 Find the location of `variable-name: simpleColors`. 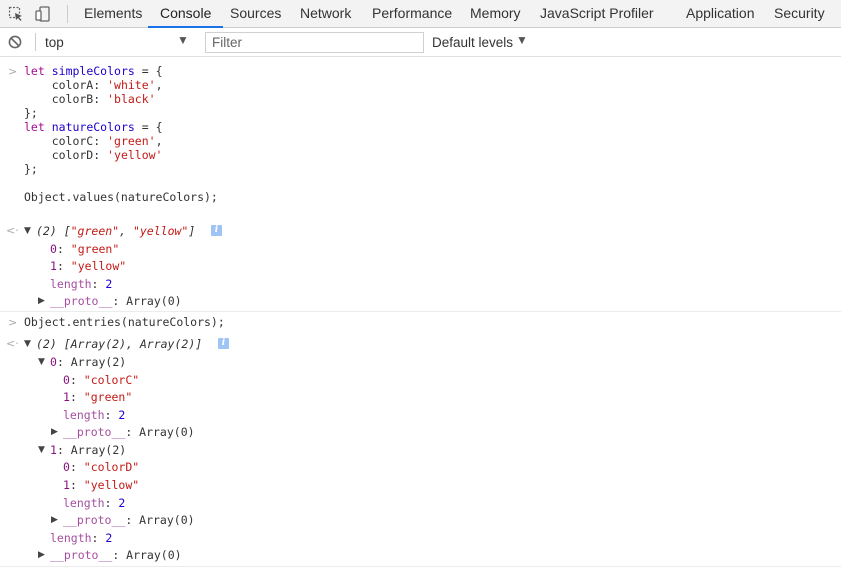

variable-name: simpleColors is located at coordinates (93, 71).